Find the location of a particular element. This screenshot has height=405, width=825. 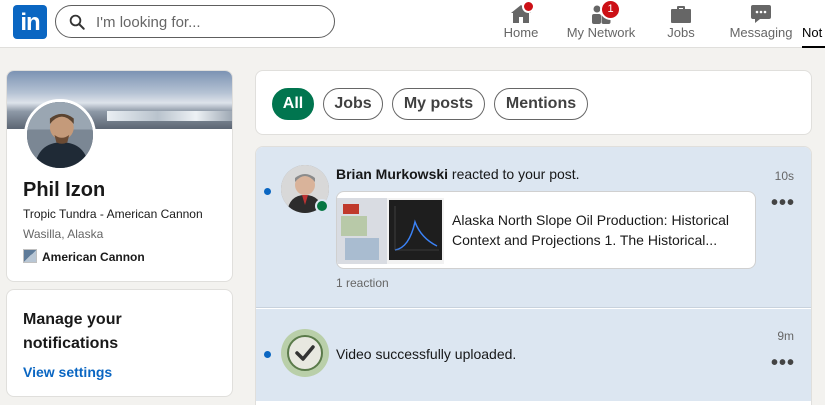

company-logo-icon is located at coordinates (30, 256).